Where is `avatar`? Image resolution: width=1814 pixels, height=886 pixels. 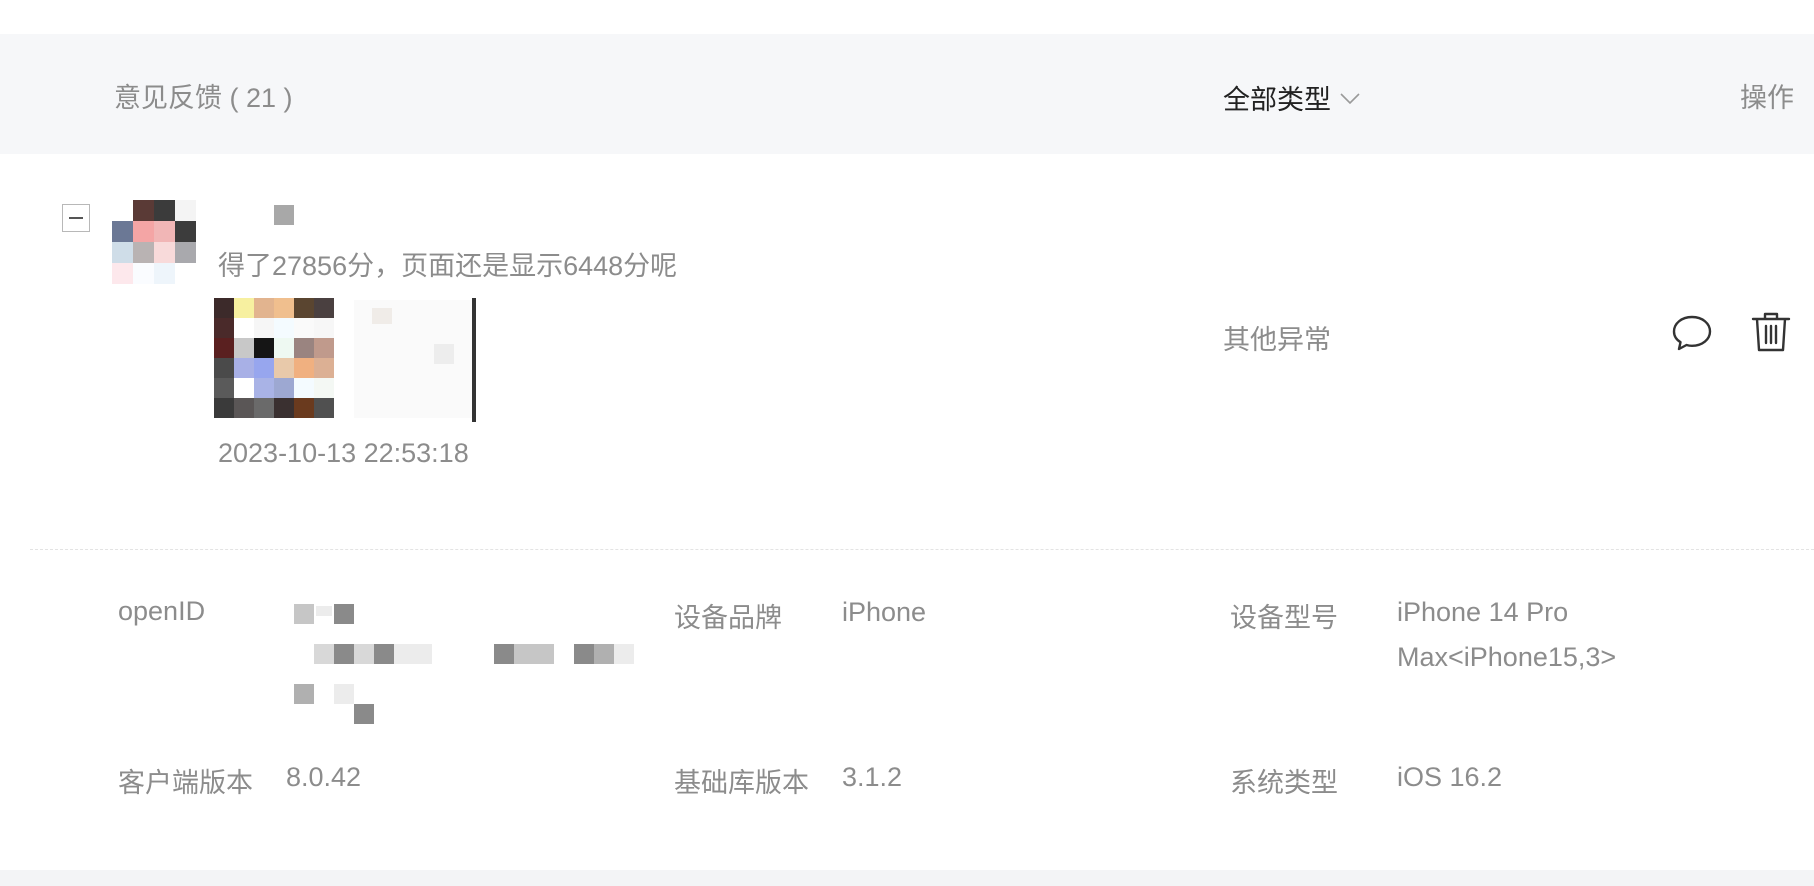 avatar is located at coordinates (154, 242).